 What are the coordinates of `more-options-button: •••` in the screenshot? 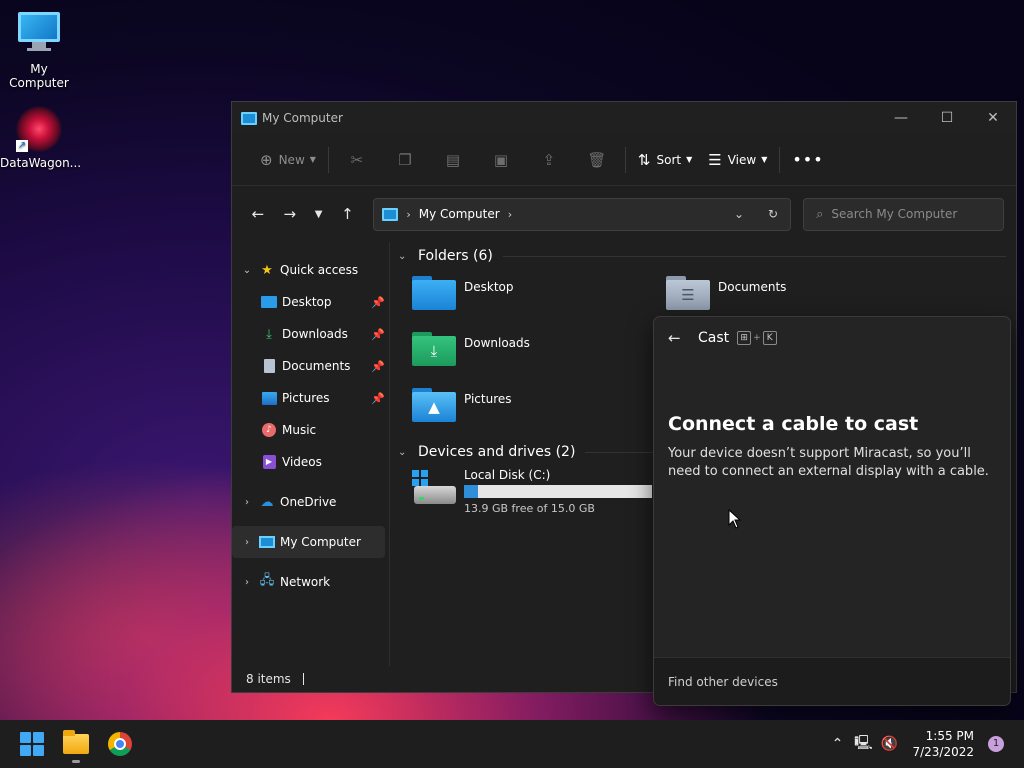 It's located at (807, 160).